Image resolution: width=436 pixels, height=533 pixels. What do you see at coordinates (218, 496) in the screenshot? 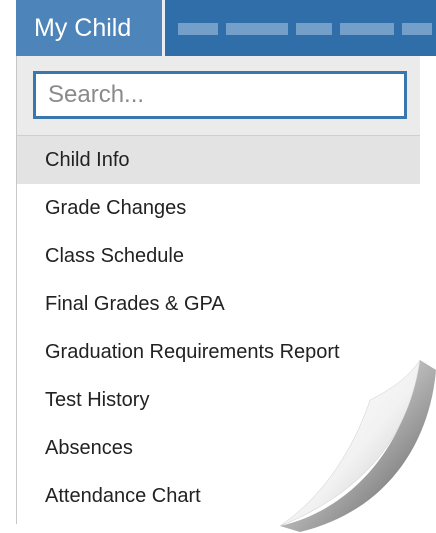
I see `menu-item-attendance-chart: Attendance Chart` at bounding box center [218, 496].